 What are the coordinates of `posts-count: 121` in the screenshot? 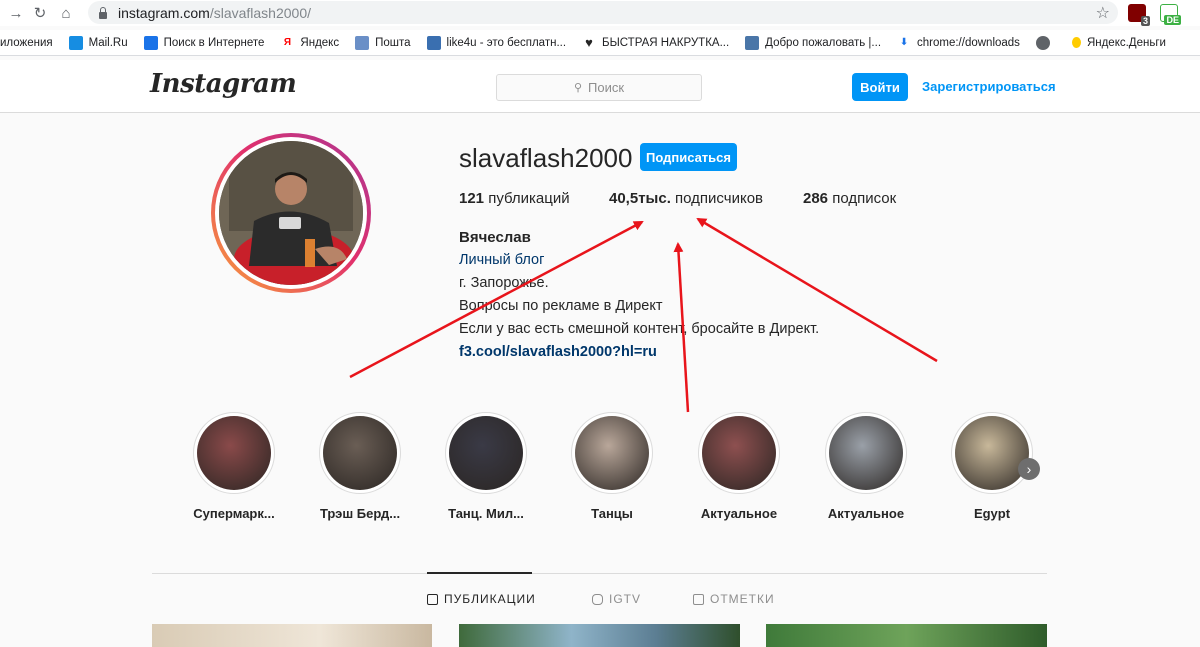 It's located at (472, 198).